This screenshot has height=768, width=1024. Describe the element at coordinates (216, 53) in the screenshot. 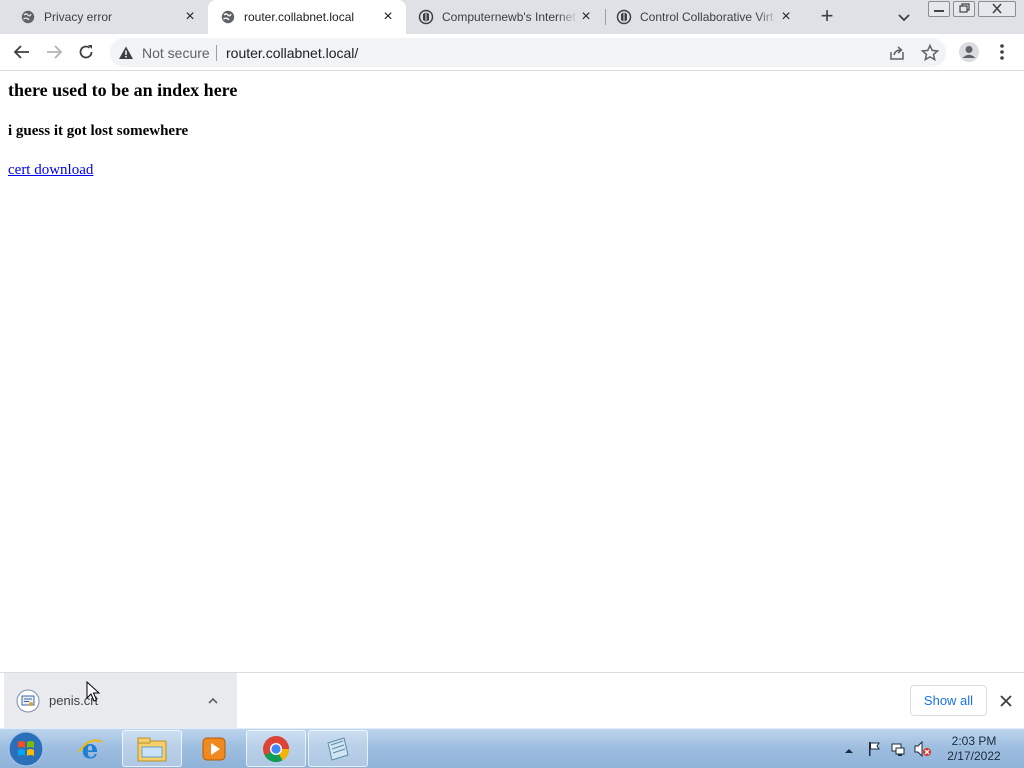

I see `address-separator` at that location.